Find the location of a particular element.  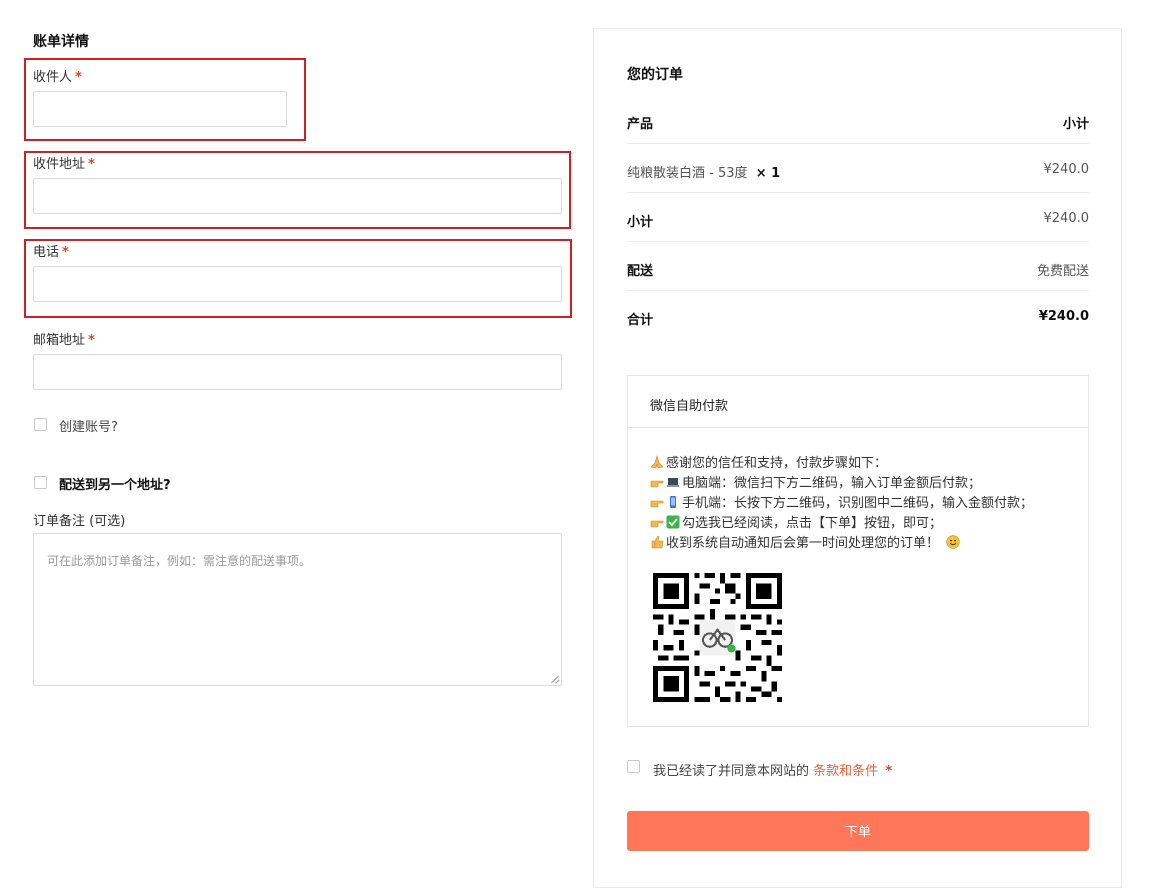

payment-qr-code is located at coordinates (717, 637).